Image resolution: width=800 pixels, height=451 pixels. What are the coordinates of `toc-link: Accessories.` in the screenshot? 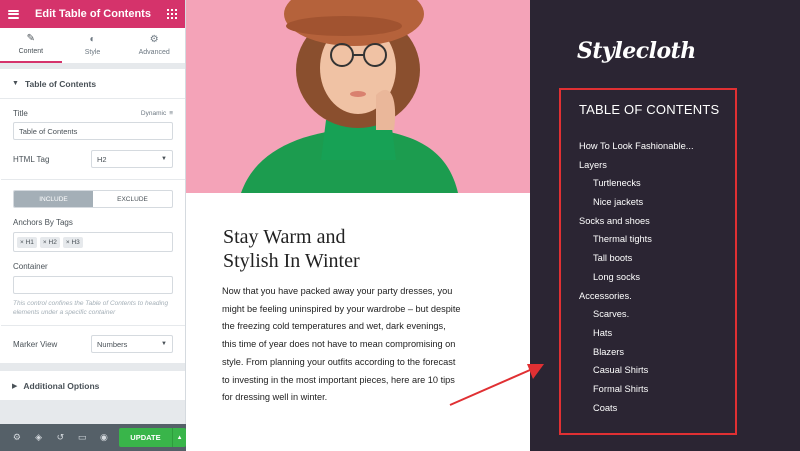 It's located at (658, 298).